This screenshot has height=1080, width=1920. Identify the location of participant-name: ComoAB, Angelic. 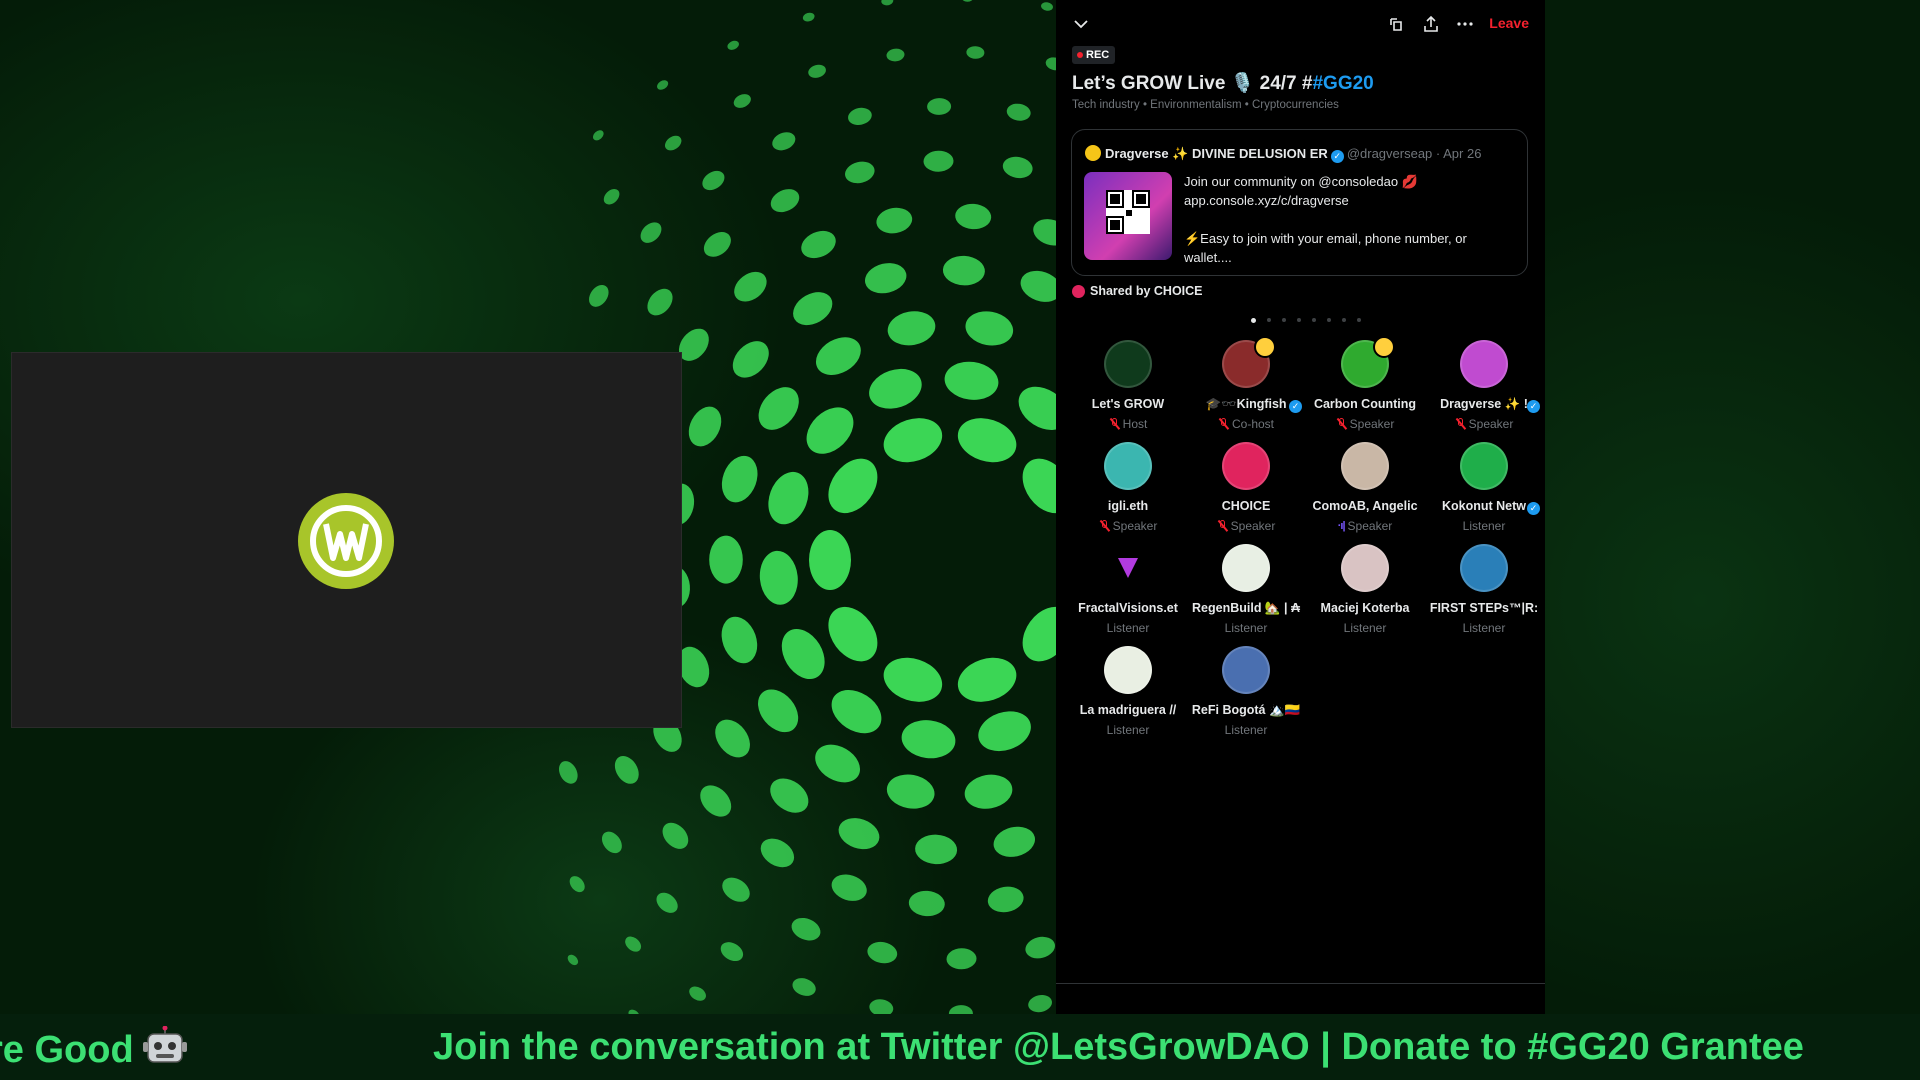
(1365, 506).